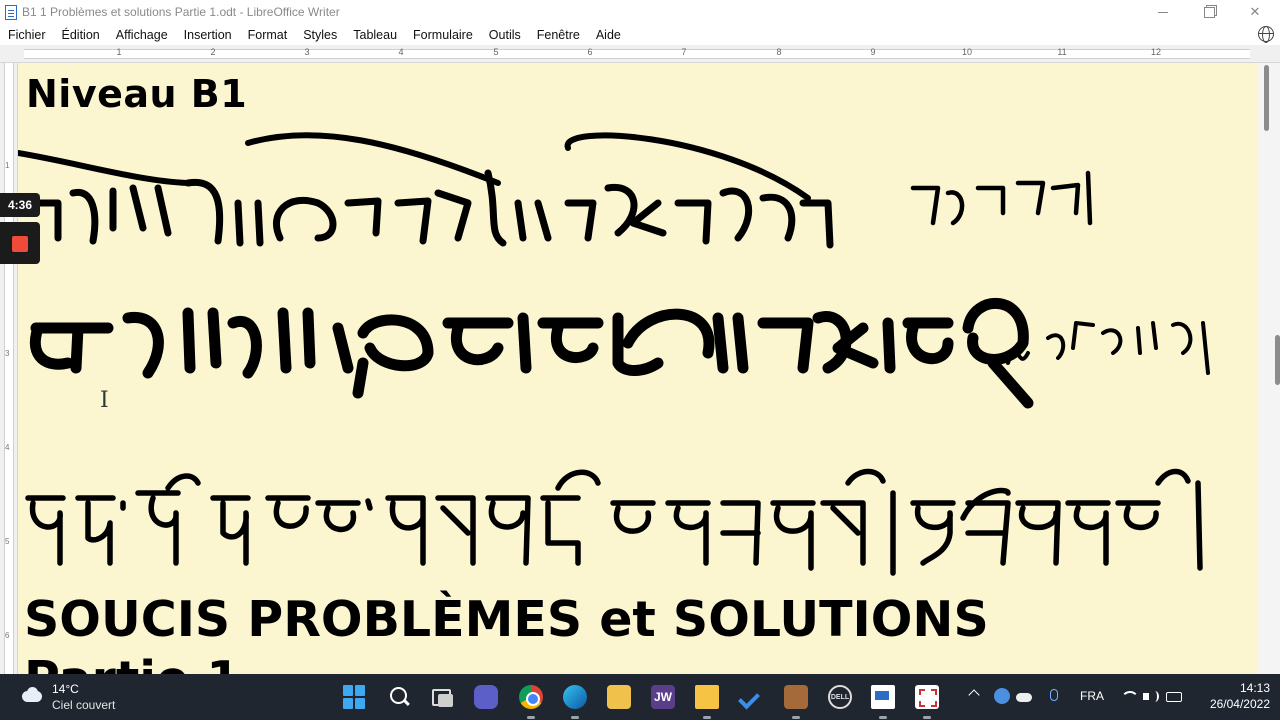  What do you see at coordinates (640, 54) in the screenshot?
I see `horizontal-ruler: 1 2 3 4 5 6 7 8 9 10 11 12` at bounding box center [640, 54].